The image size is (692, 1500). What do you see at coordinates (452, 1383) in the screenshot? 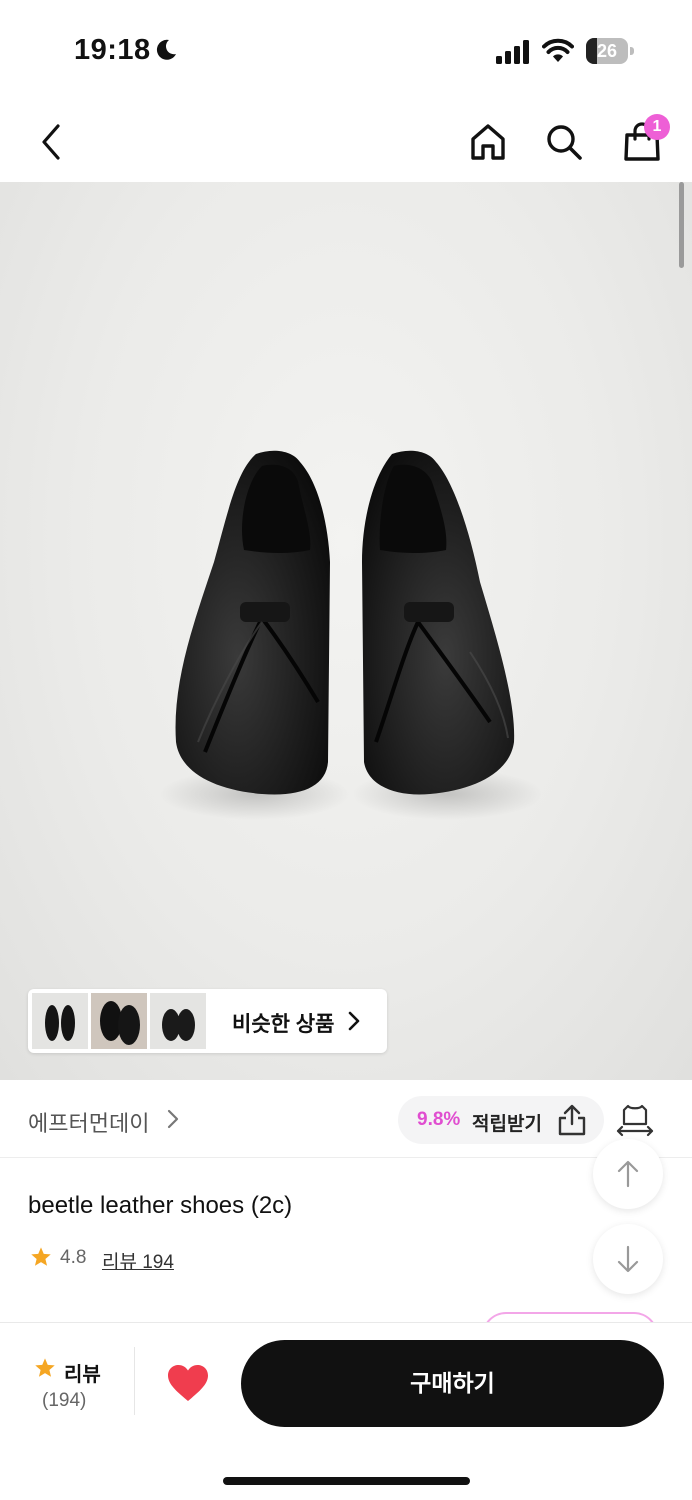
I see `buy-button: 구매하기` at bounding box center [452, 1383].